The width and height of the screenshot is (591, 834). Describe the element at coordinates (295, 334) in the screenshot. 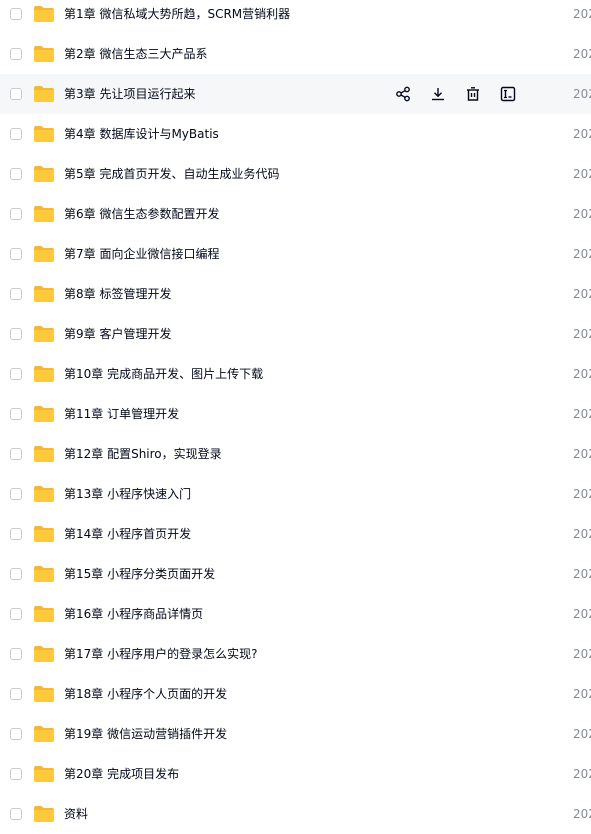

I see `file-row: 第9章 客户管理开发 2022` at that location.